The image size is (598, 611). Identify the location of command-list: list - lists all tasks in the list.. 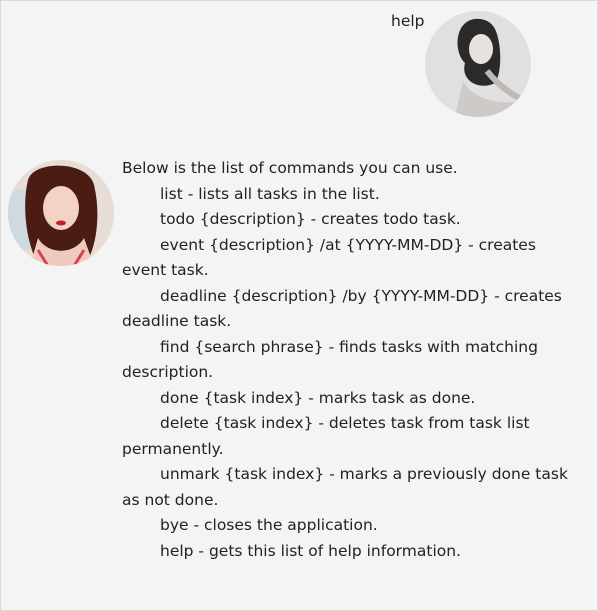
(270, 193).